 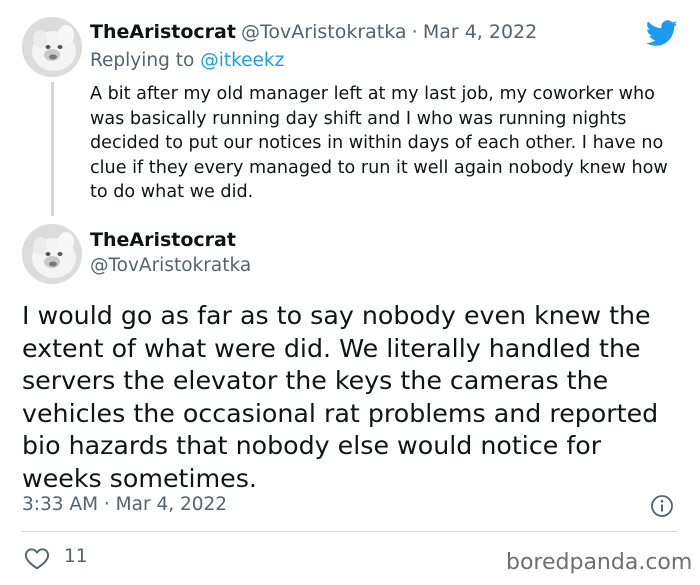 I want to click on main-tweet-timestamp: 3:33 AM · Mar 4, 2022, so click(x=124, y=504).